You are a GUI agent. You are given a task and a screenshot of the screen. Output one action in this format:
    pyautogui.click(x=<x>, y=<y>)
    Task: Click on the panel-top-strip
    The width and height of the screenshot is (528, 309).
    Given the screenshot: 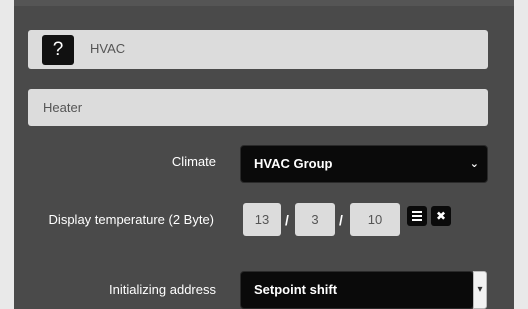 What is the action you would take?
    pyautogui.click(x=264, y=3)
    